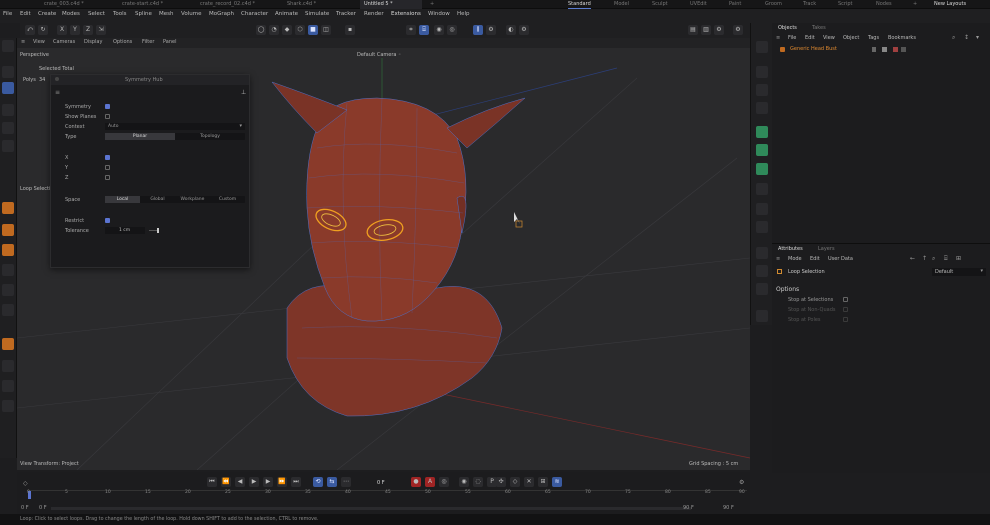 Image resolution: width=990 pixels, height=525 pixels. What do you see at coordinates (845, 4) in the screenshot?
I see `layout-tab: Script` at bounding box center [845, 4].